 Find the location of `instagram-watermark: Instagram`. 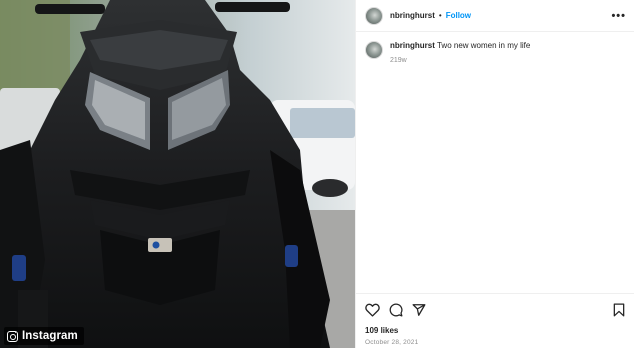

instagram-watermark: Instagram is located at coordinates (44, 336).